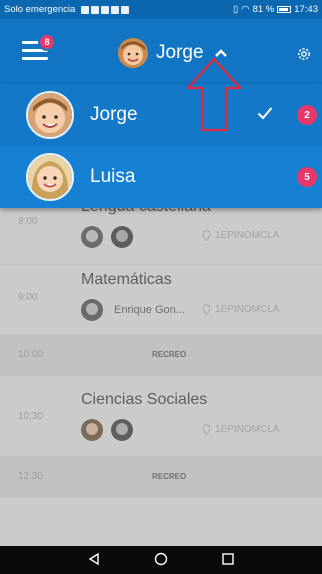 The width and height of the screenshot is (322, 574). Describe the element at coordinates (113, 176) in the screenshot. I see `profile-name: Luisa` at that location.